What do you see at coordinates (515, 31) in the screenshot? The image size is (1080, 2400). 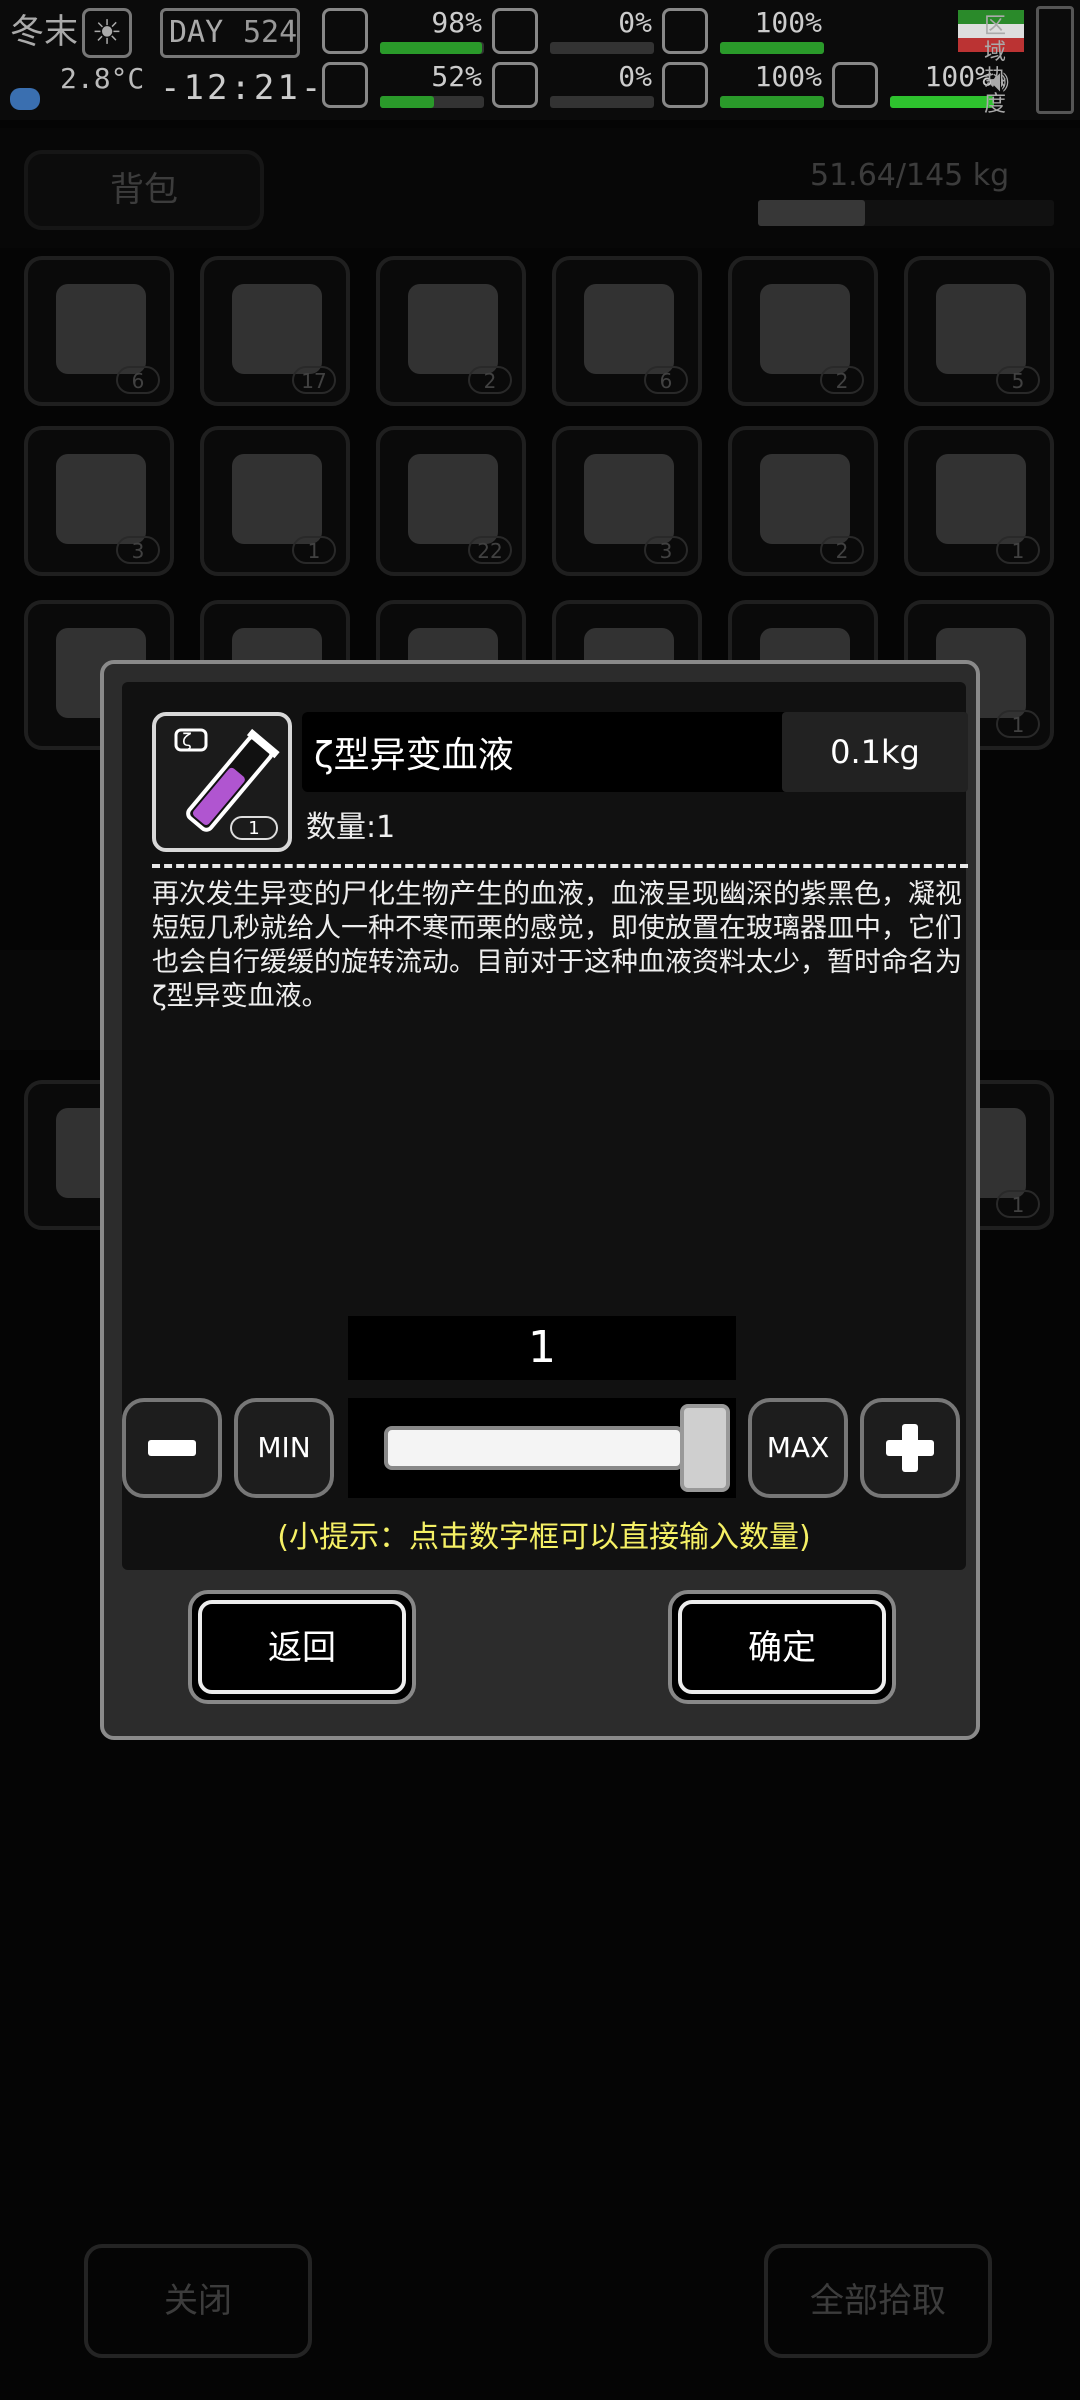 I see `stomach-icon` at bounding box center [515, 31].